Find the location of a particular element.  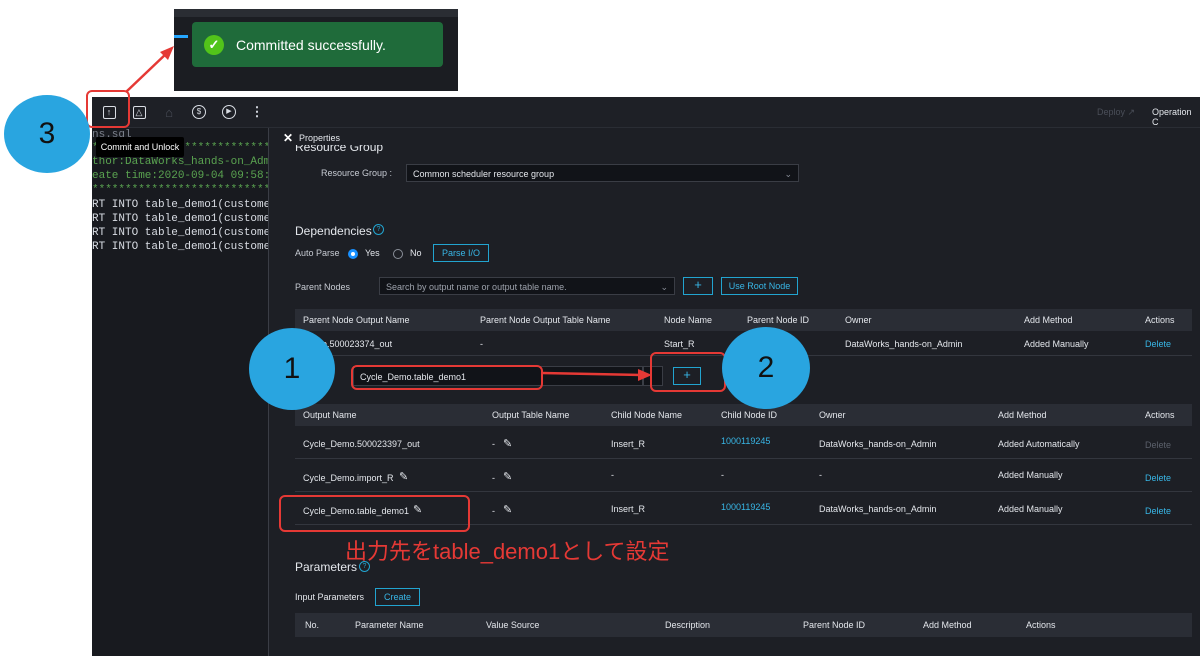

help-icon: ? is located at coordinates (378, 229).